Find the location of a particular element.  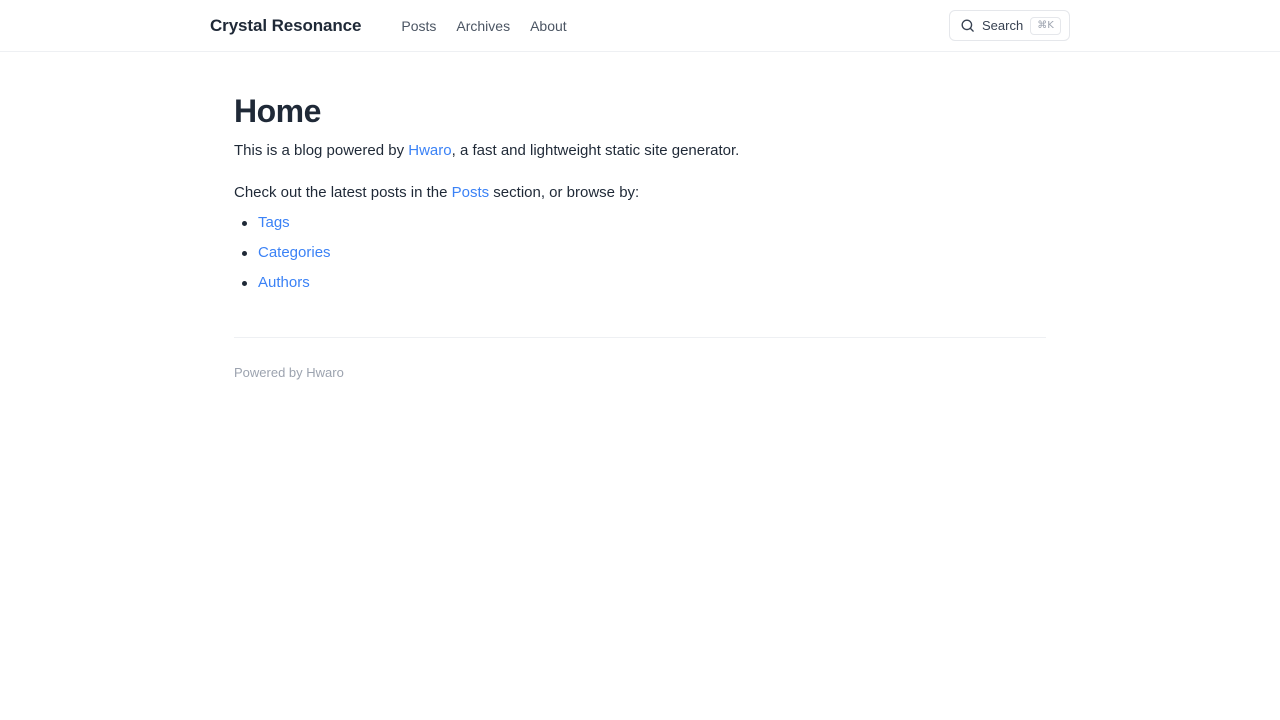

browse-text-after: section, or browse by: is located at coordinates (564, 192).